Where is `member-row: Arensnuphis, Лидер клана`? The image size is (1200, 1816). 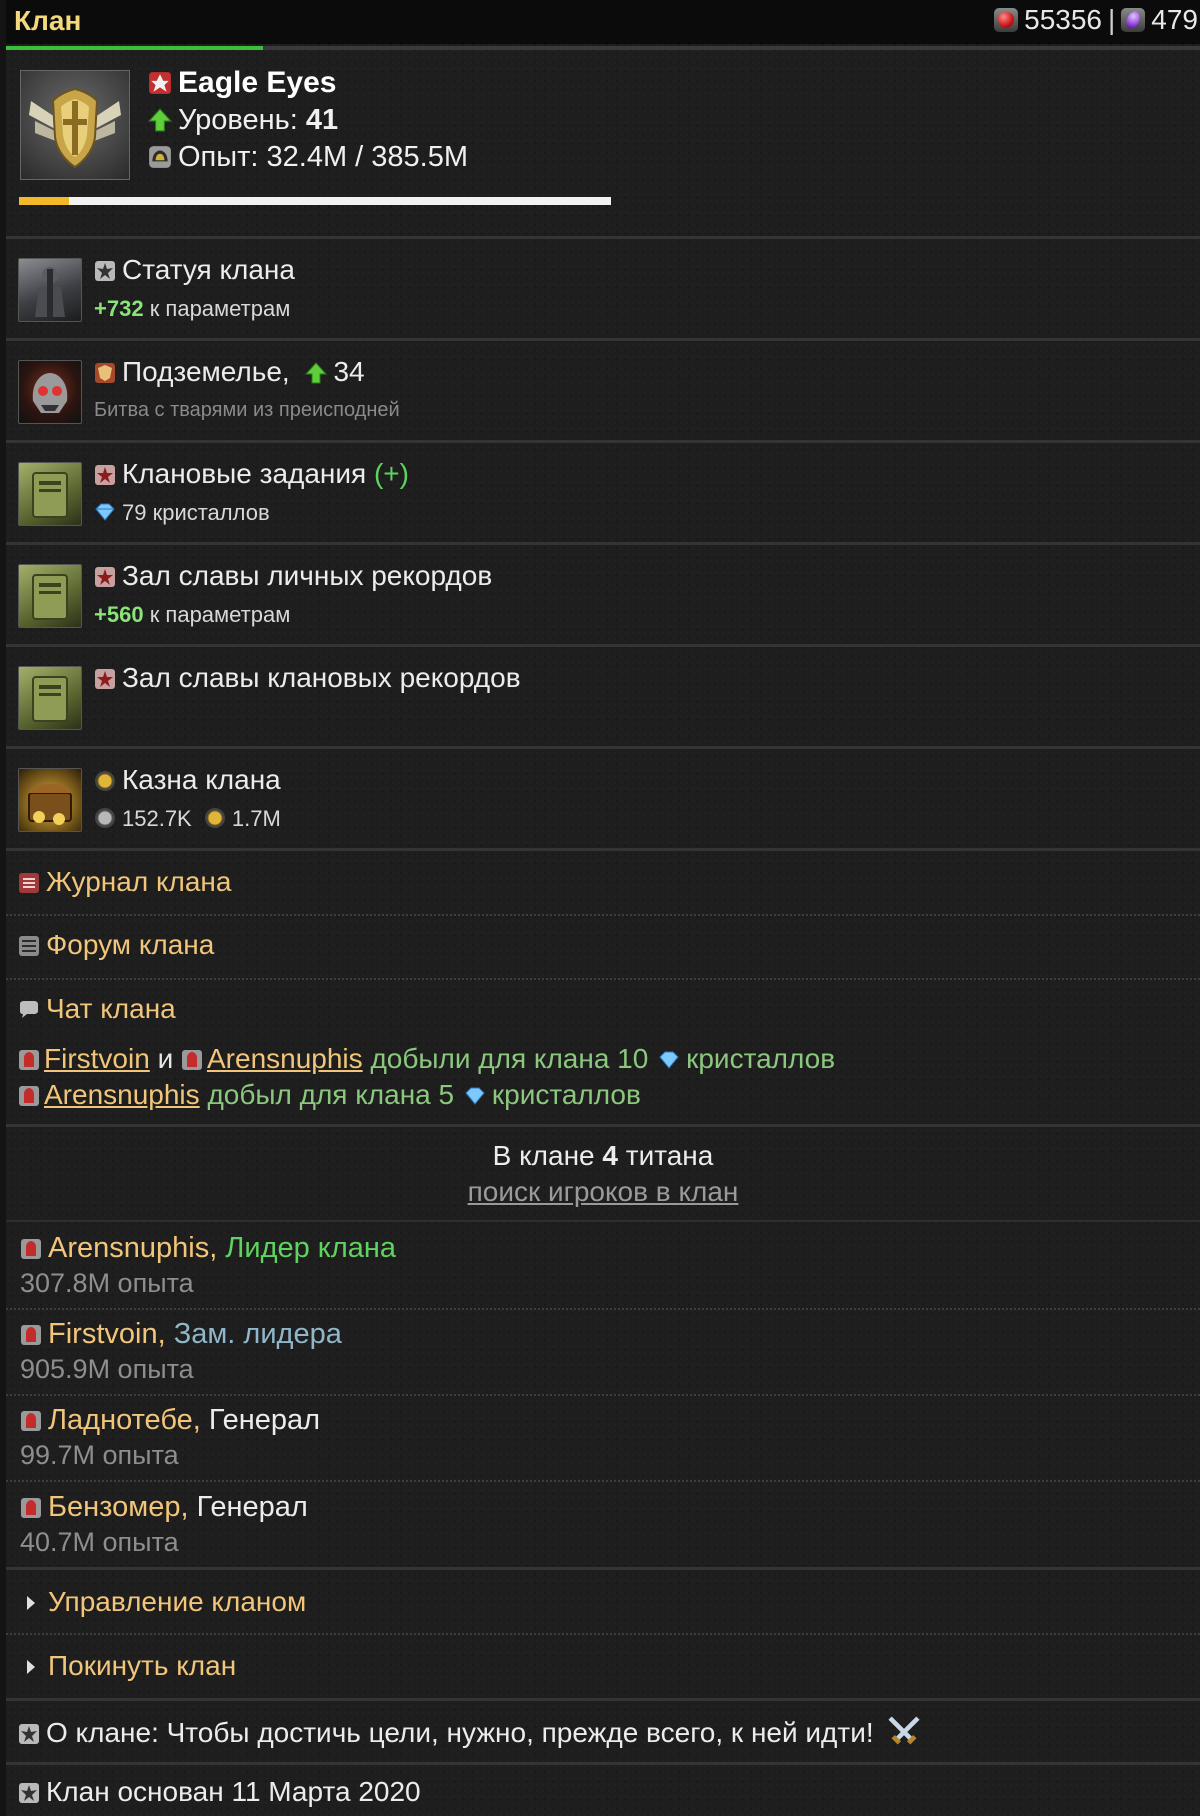
member-row: Arensnuphis, Лидер клана is located at coordinates (208, 1248).